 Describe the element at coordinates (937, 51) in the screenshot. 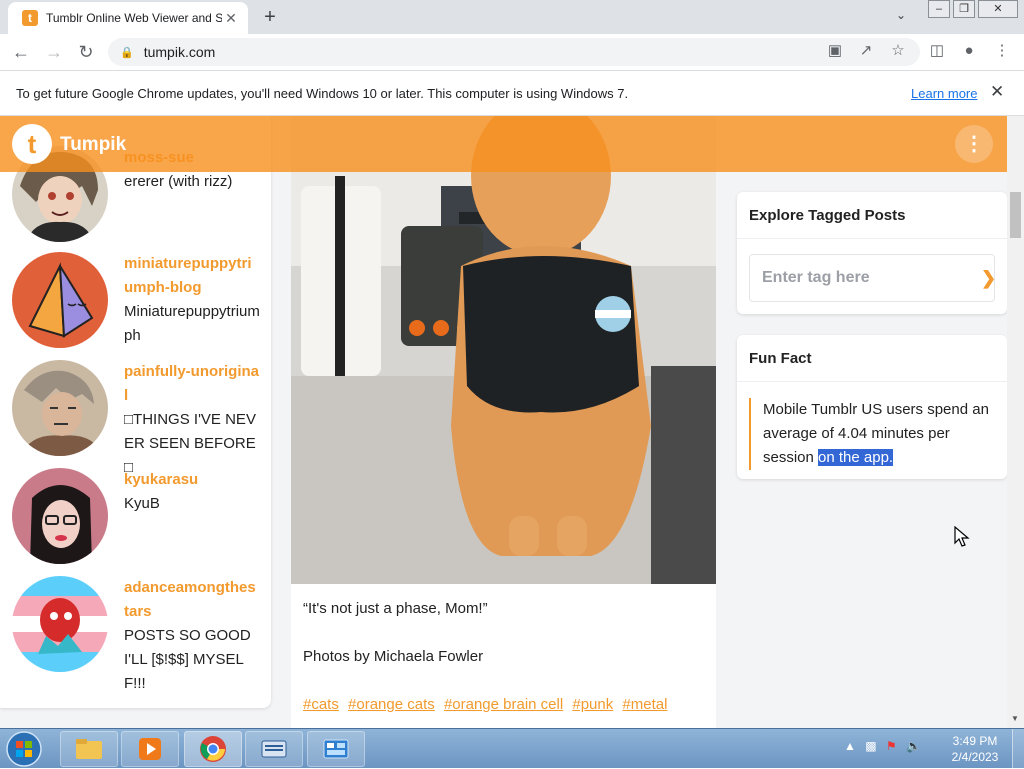

I see `side-panel-icon: ◫` at that location.